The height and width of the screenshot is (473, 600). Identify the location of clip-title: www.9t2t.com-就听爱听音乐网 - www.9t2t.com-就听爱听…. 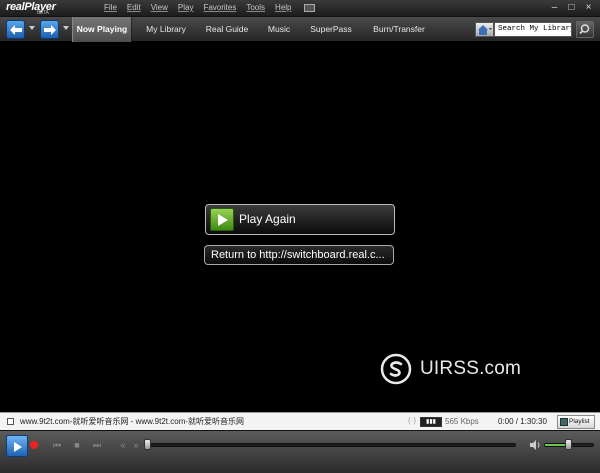
(132, 421).